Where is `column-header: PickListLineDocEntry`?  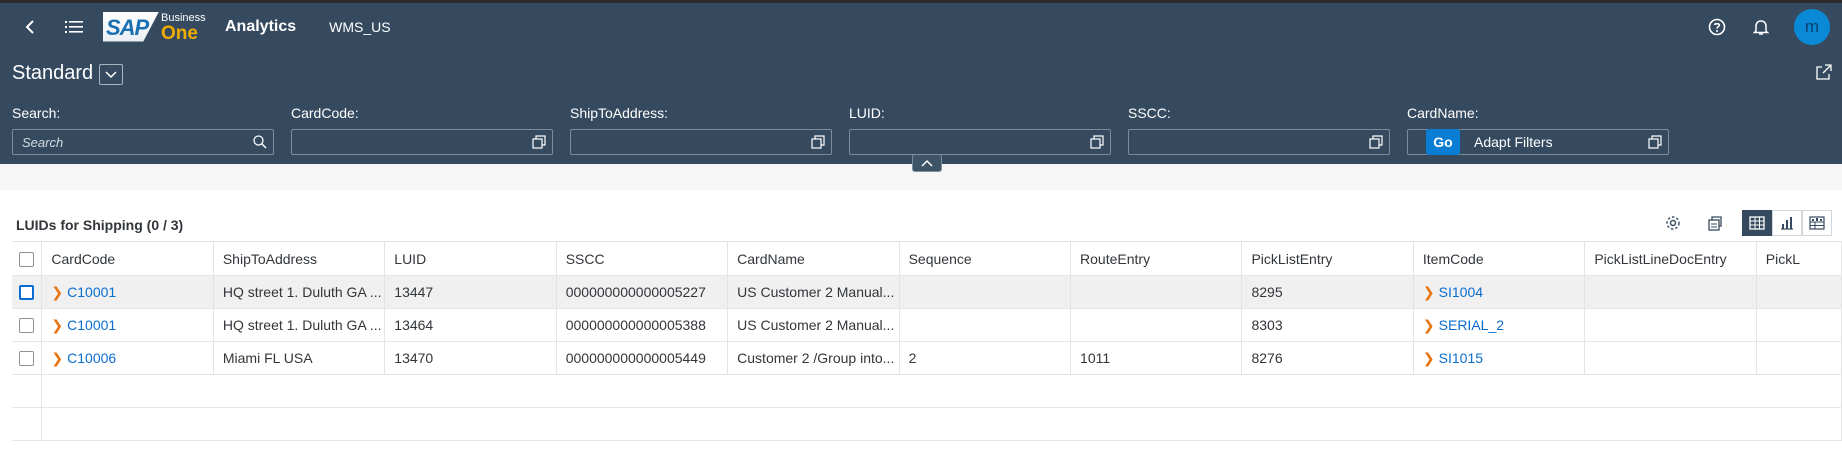
column-header: PickListLineDocEntry is located at coordinates (1670, 258).